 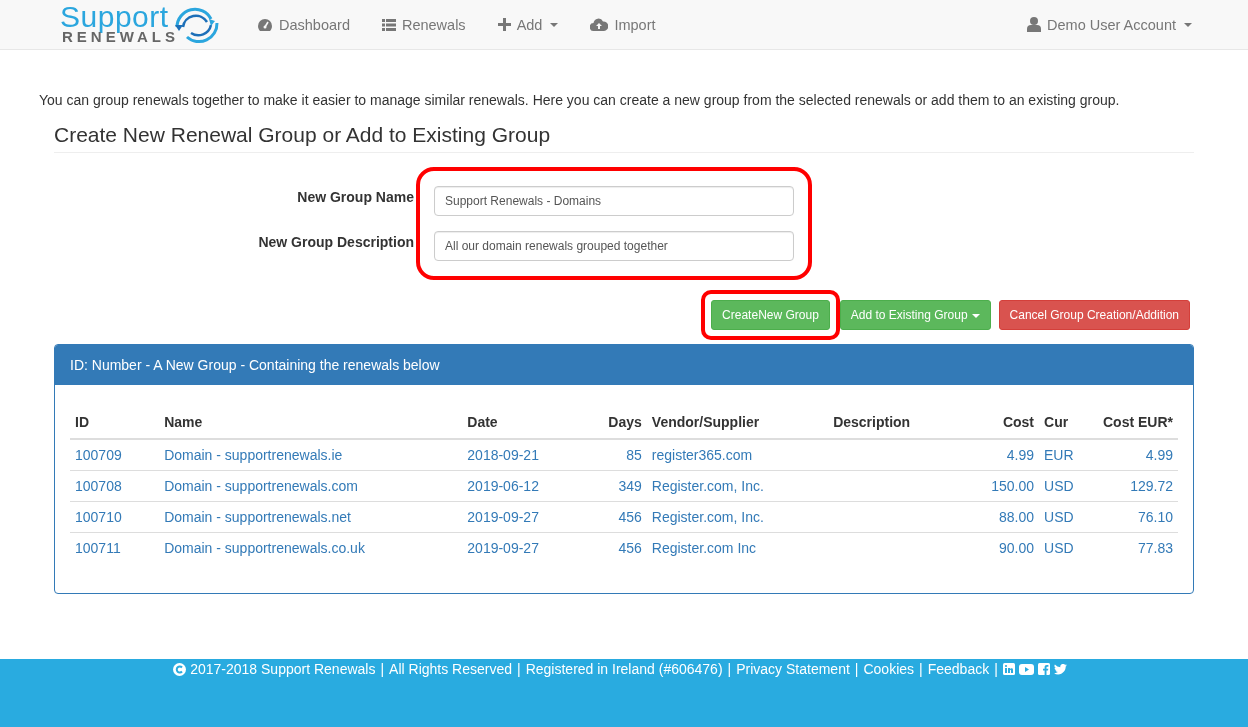 I want to click on column-header: Vendor/Supplier, so click(x=737, y=419).